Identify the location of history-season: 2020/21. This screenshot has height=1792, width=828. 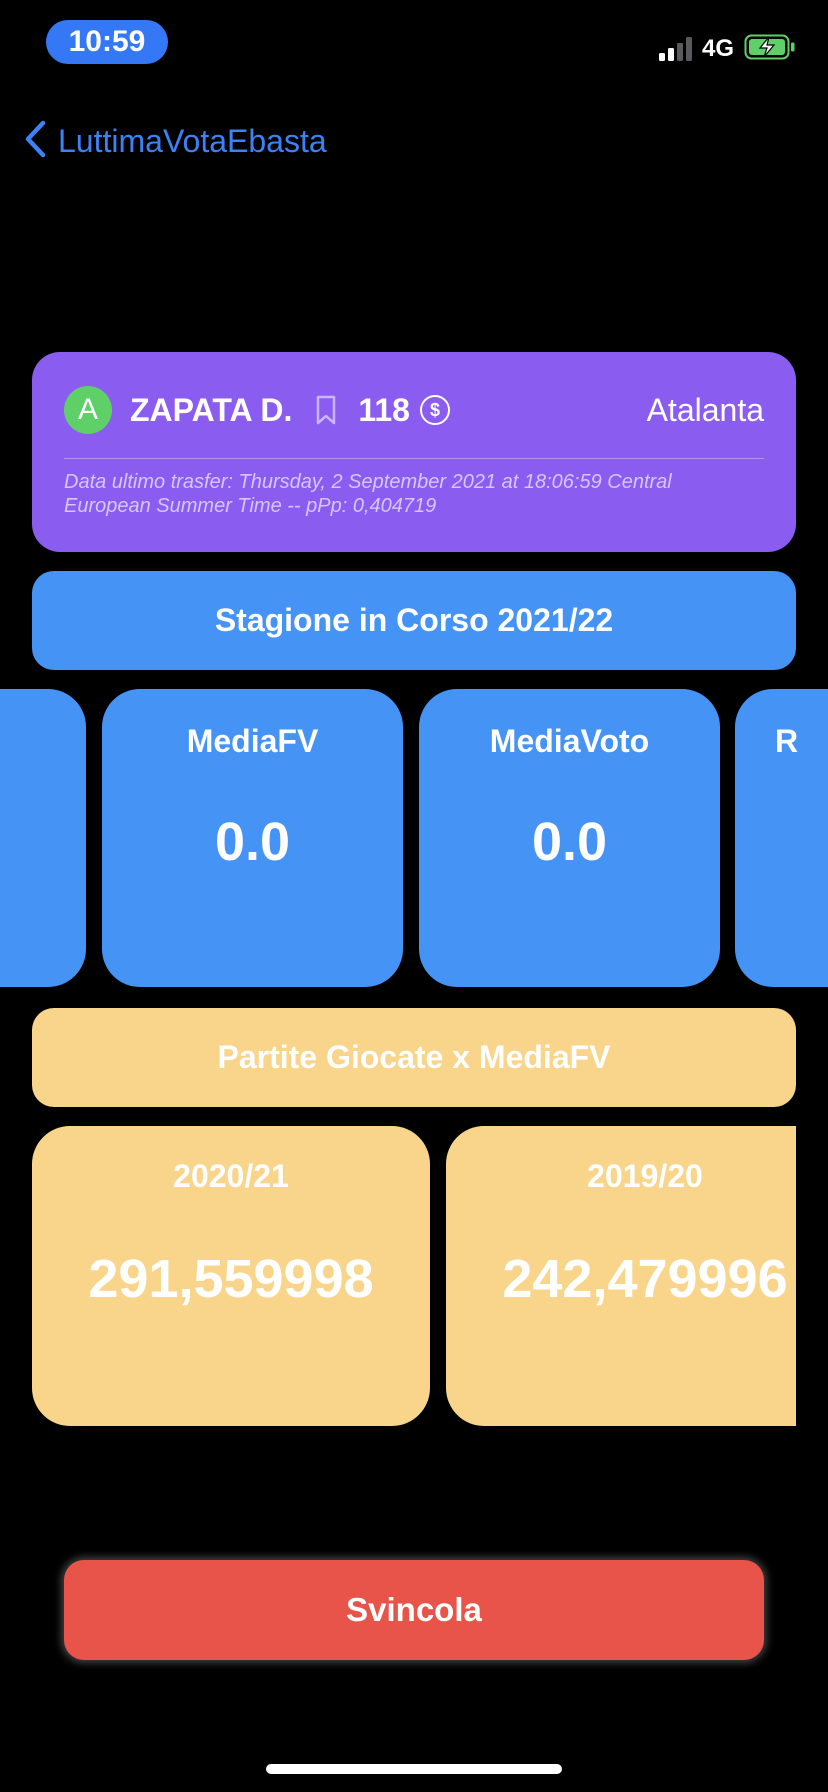
(231, 1176).